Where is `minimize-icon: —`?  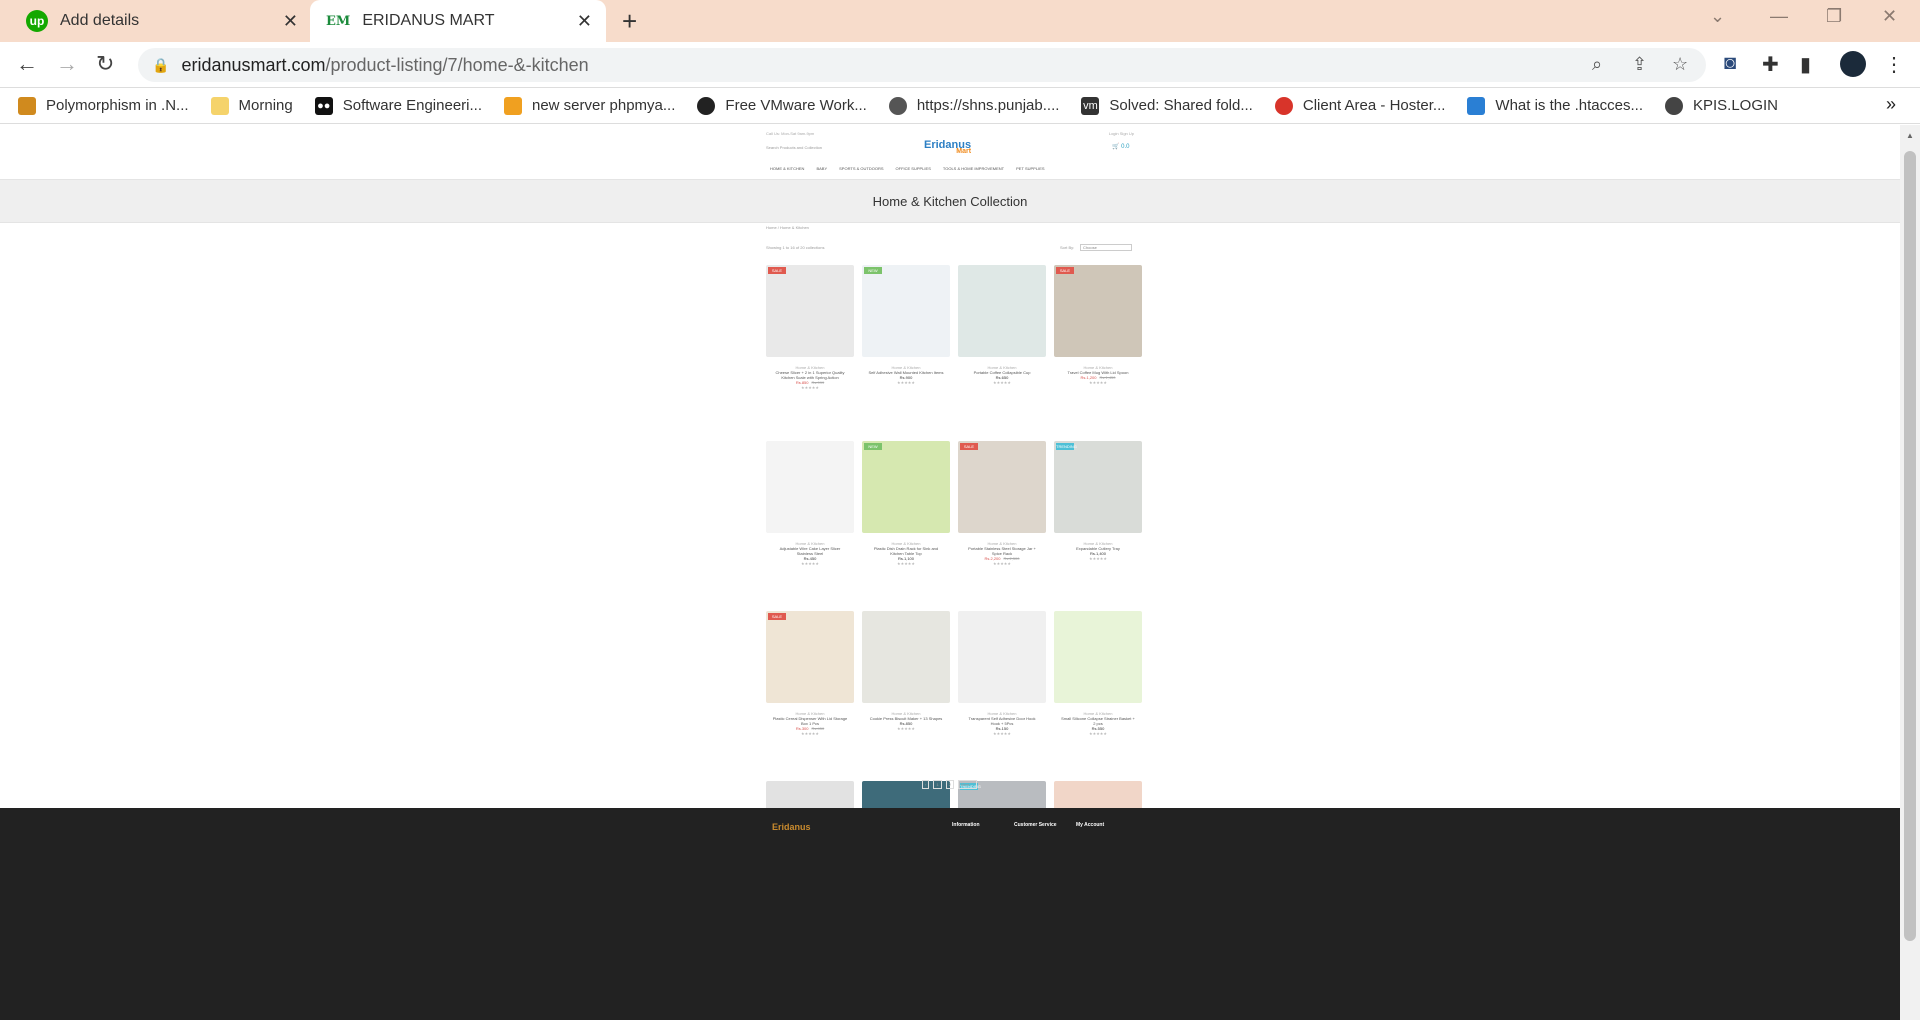 minimize-icon: — is located at coordinates (1779, 16).